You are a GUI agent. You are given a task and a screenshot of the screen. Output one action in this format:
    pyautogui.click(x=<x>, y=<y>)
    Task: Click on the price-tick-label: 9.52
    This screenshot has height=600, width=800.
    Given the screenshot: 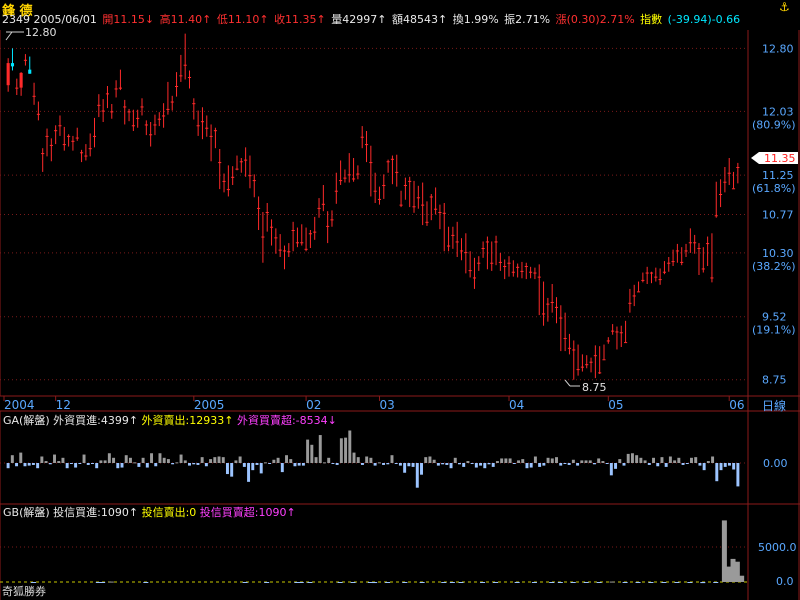 What is the action you would take?
    pyautogui.click(x=774, y=317)
    